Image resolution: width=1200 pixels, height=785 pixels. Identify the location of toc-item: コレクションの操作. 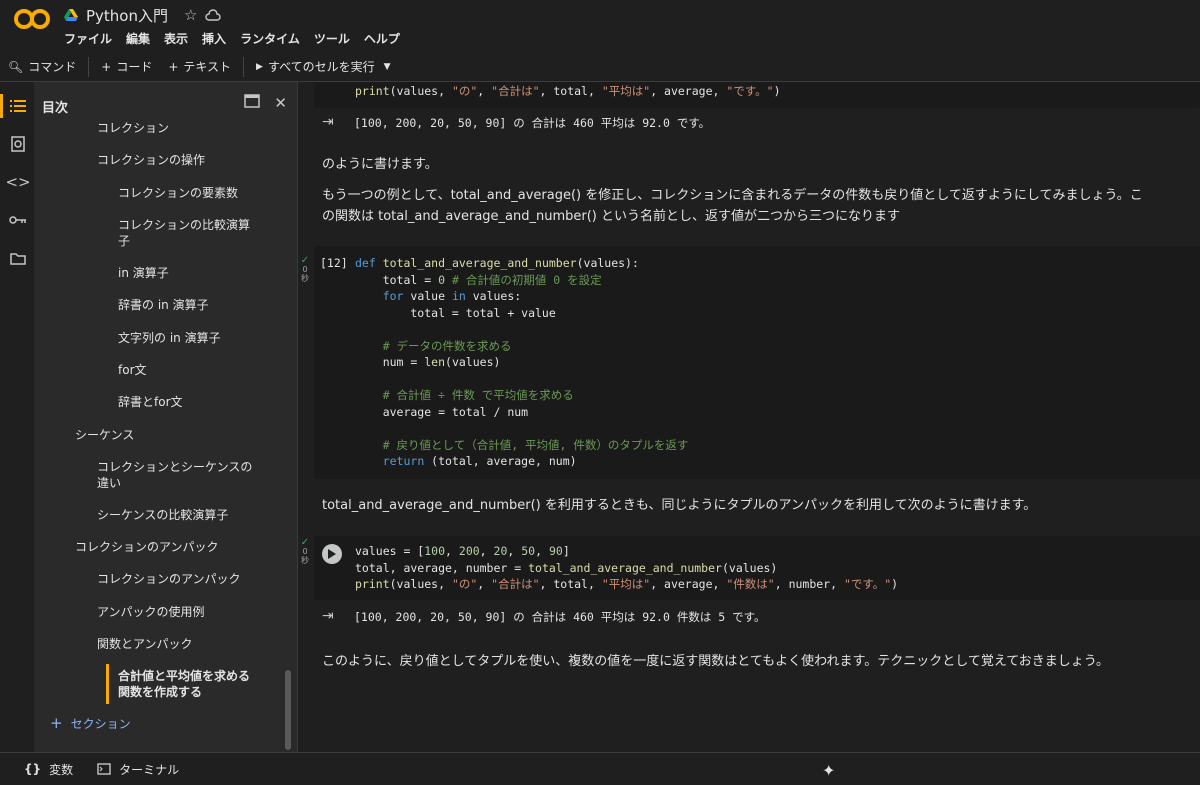
(151, 160).